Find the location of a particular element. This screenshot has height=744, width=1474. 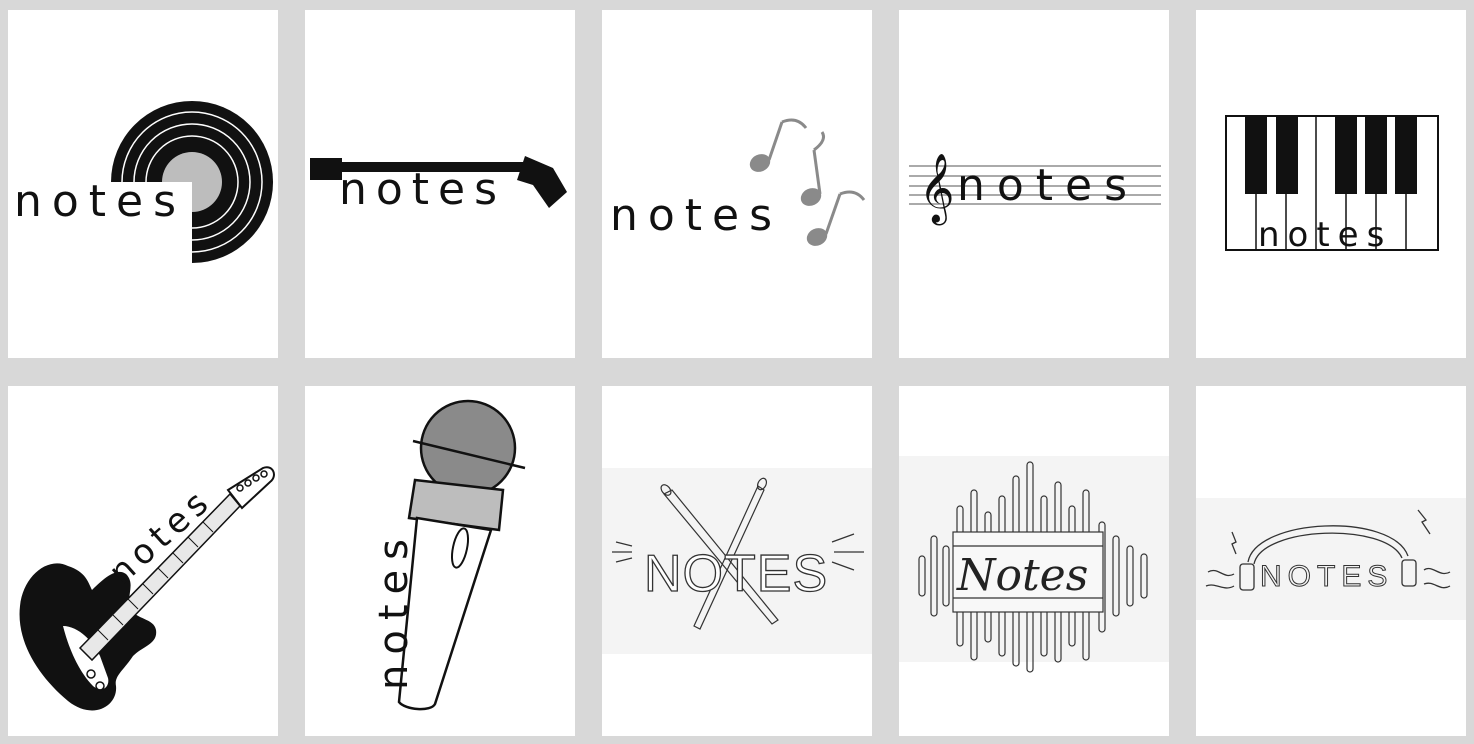

sound-wave-icon: Notes is located at coordinates (1034, 564).